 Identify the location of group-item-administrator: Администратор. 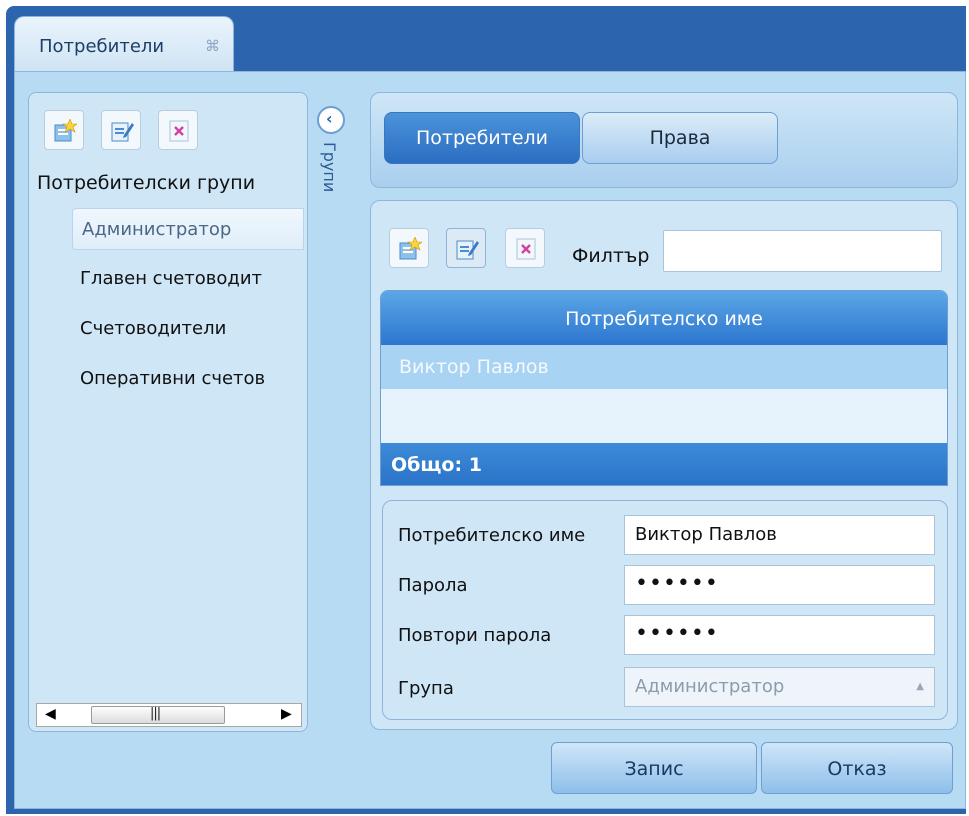
(188, 229).